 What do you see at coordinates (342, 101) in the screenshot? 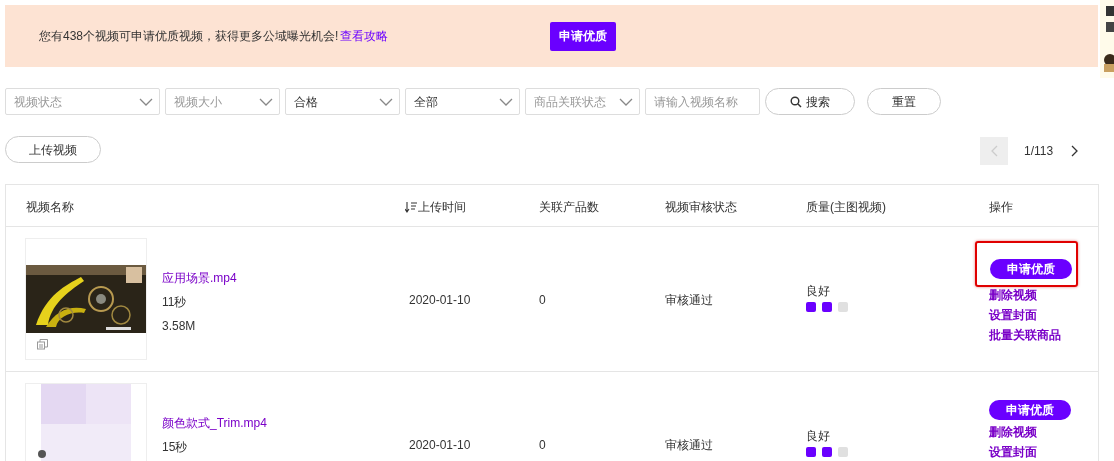
I see `filter-select: 合格` at bounding box center [342, 101].